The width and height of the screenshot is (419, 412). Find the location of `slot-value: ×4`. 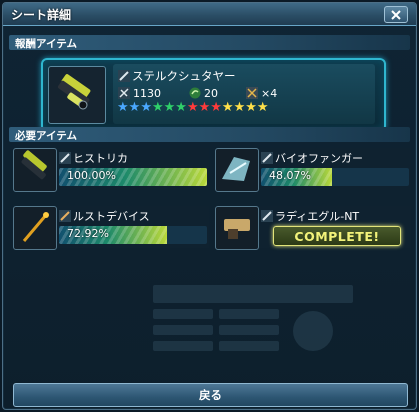

slot-value: ×4 is located at coordinates (269, 93).